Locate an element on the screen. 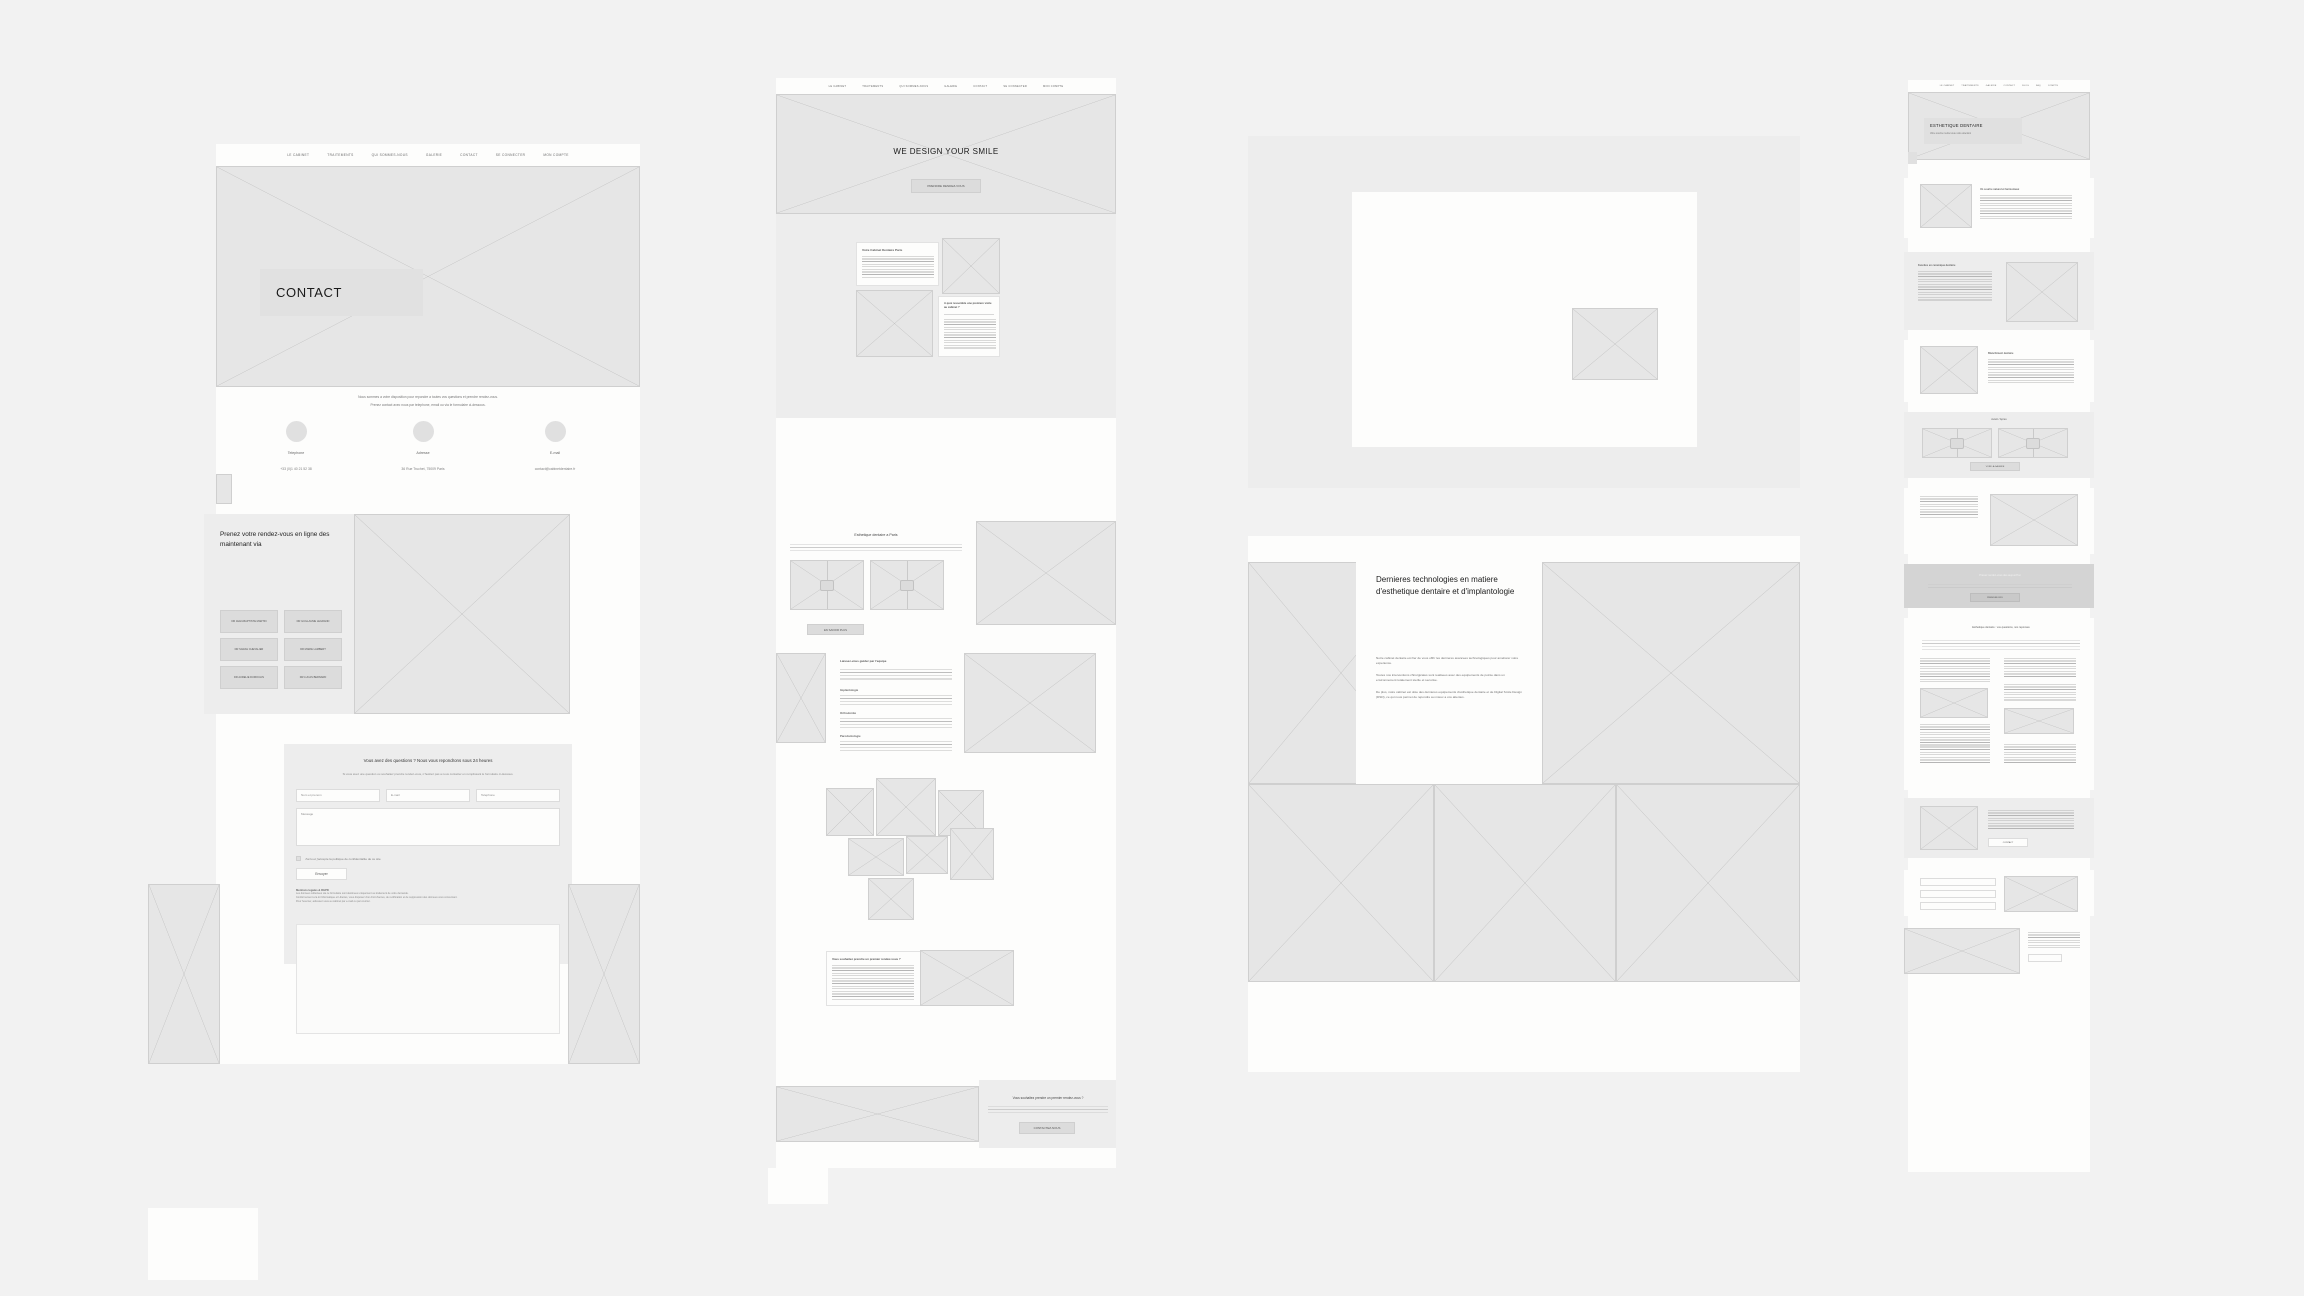 The height and width of the screenshot is (1296, 2304). home-footer-cta-button: CONTACTEZ-NOUS is located at coordinates (1047, 1128).